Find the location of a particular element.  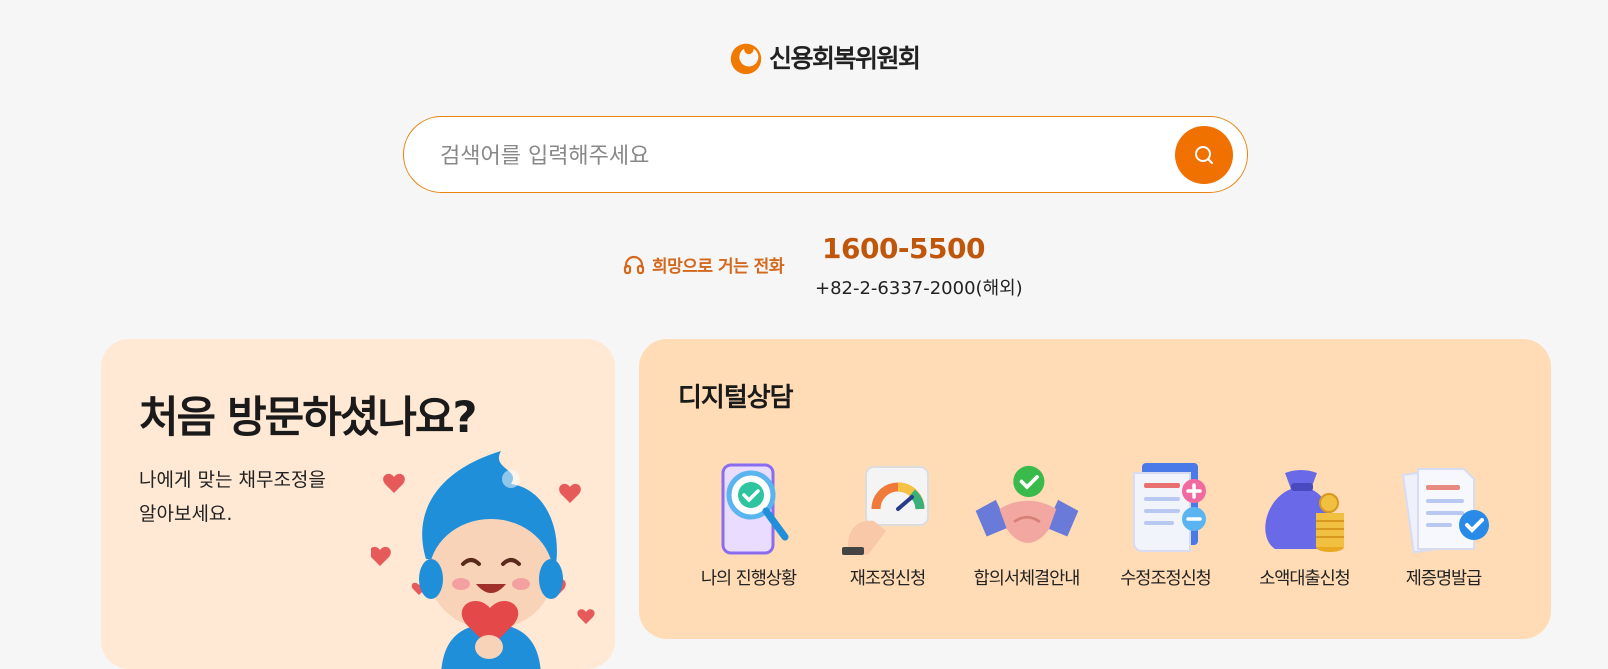

handshake-icon is located at coordinates (1026, 504).